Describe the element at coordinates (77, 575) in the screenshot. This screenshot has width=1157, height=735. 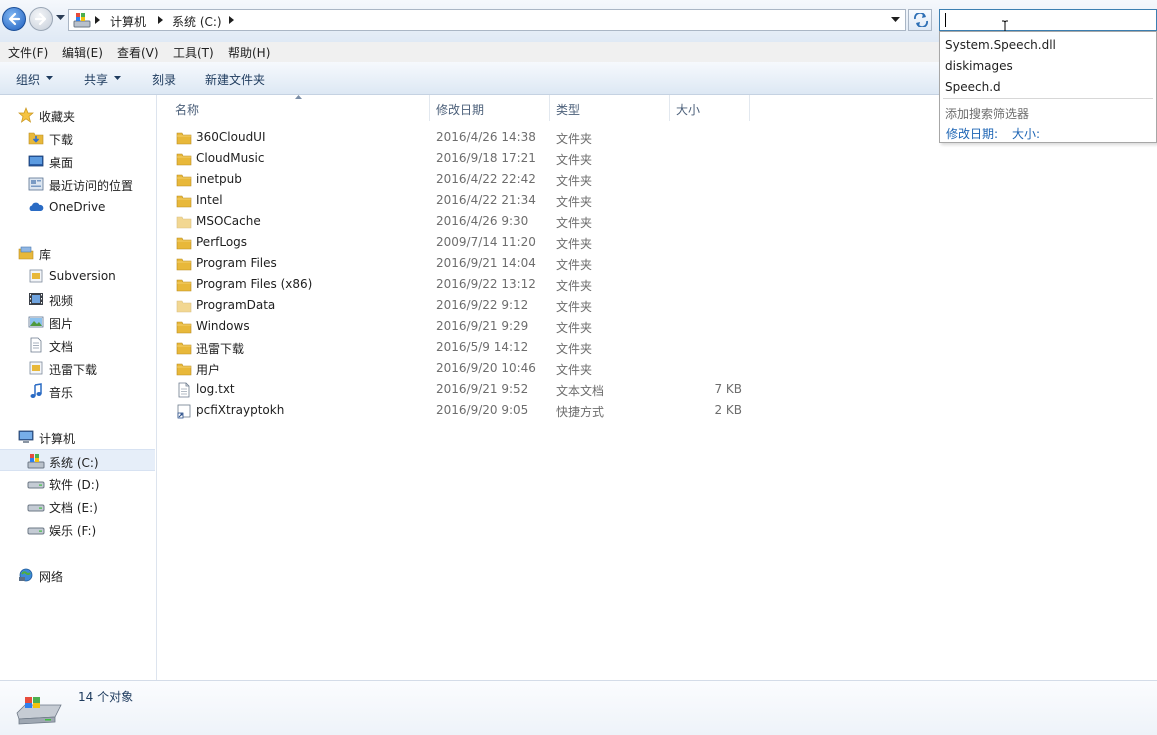
I see `nav-network: 网络` at that location.